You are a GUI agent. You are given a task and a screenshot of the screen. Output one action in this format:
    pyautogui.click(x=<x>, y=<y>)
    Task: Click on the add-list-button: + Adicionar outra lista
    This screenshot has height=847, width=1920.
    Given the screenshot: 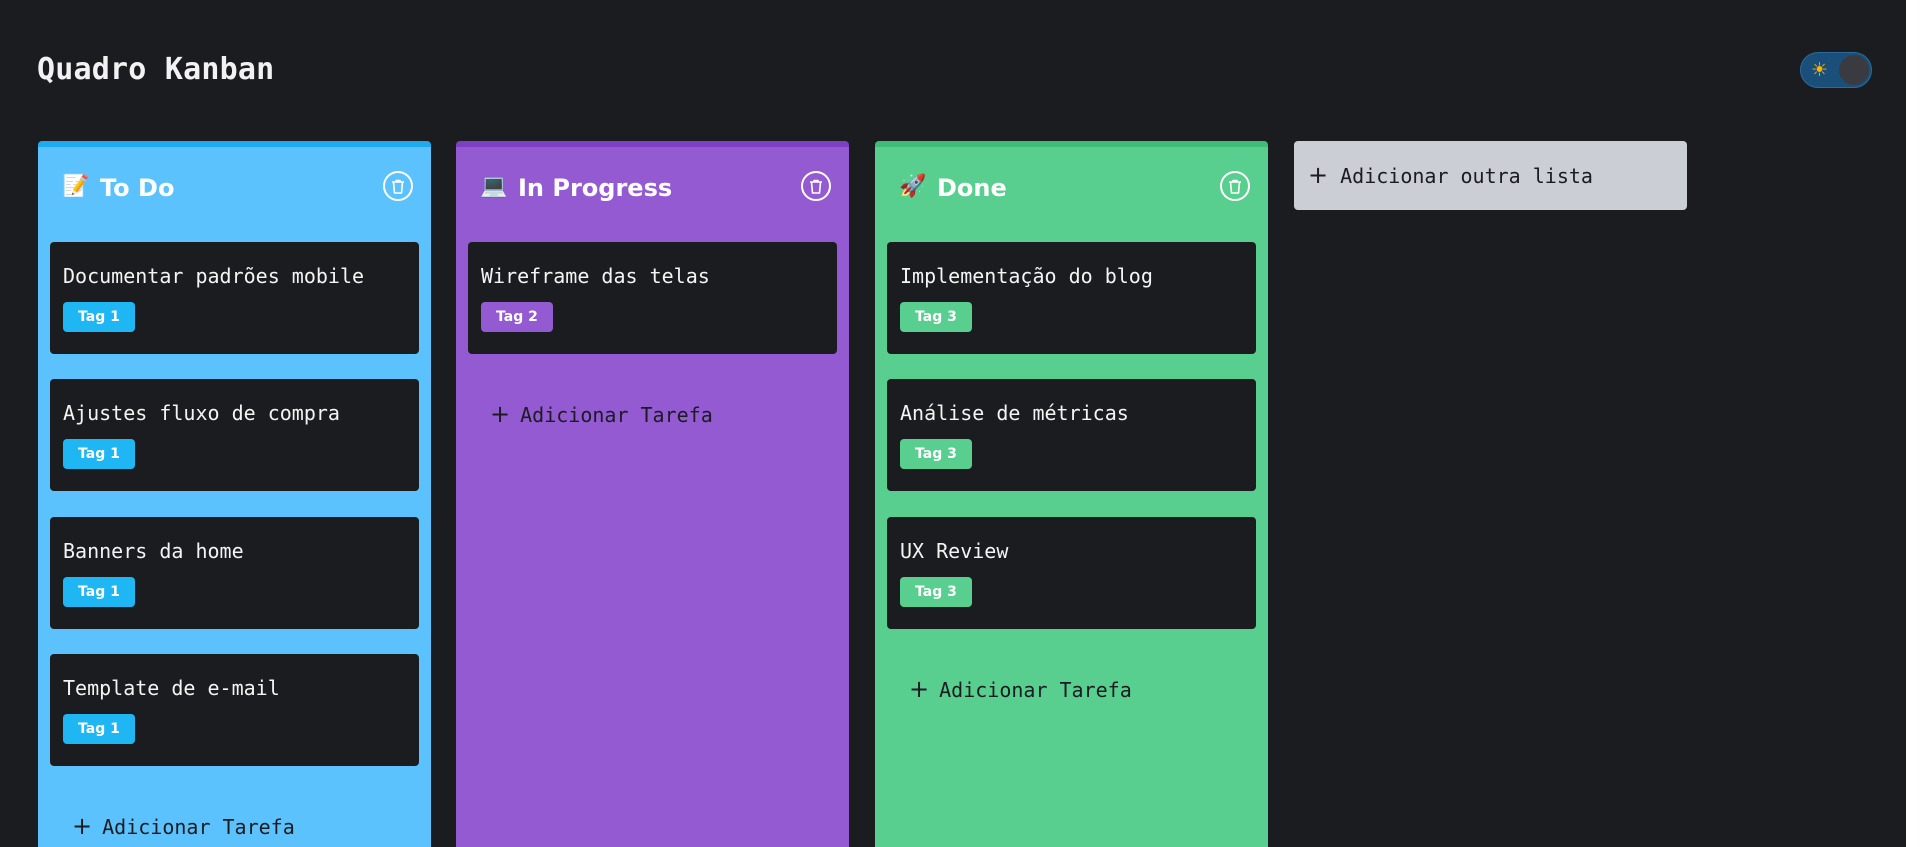 What is the action you would take?
    pyautogui.click(x=1490, y=175)
    